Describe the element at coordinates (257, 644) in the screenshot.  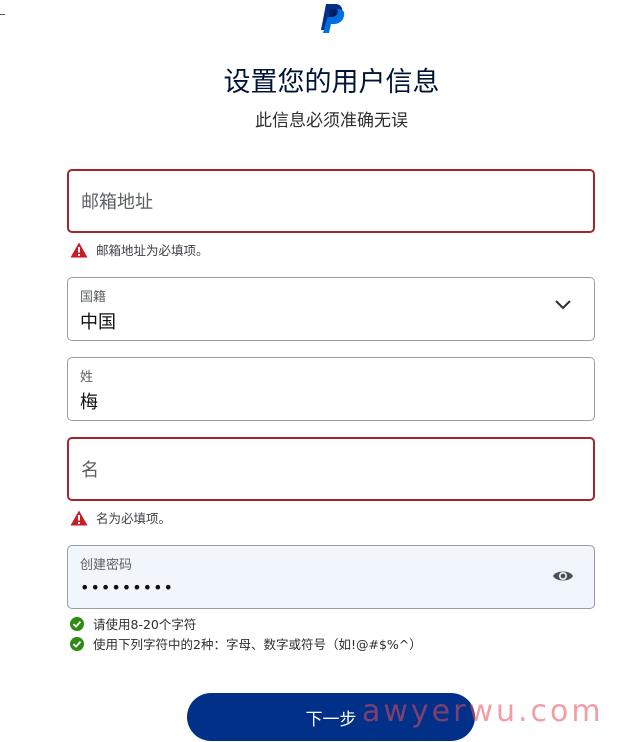
I see `password-rule-text: 使用下列字符中的2种：字母、数字或符号（如!@#$%^）` at that location.